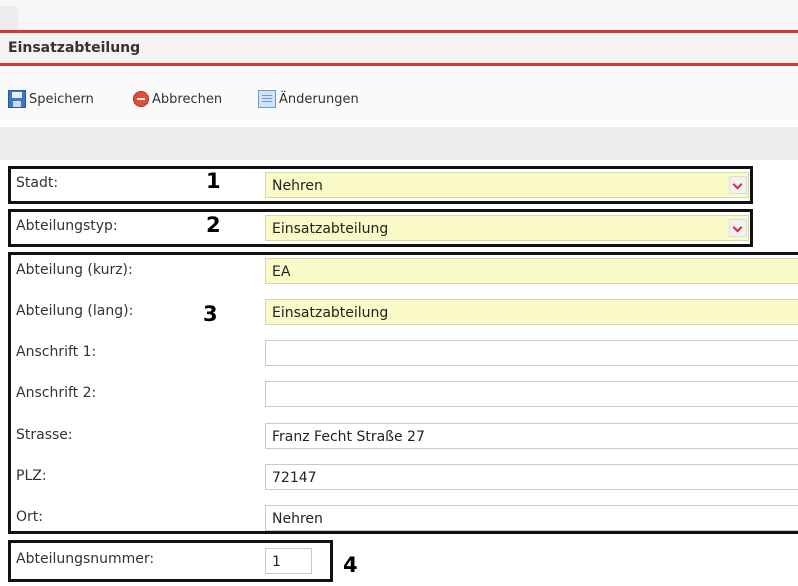  What do you see at coordinates (294, 478) in the screenshot?
I see `plz-value: 72147` at bounding box center [294, 478].